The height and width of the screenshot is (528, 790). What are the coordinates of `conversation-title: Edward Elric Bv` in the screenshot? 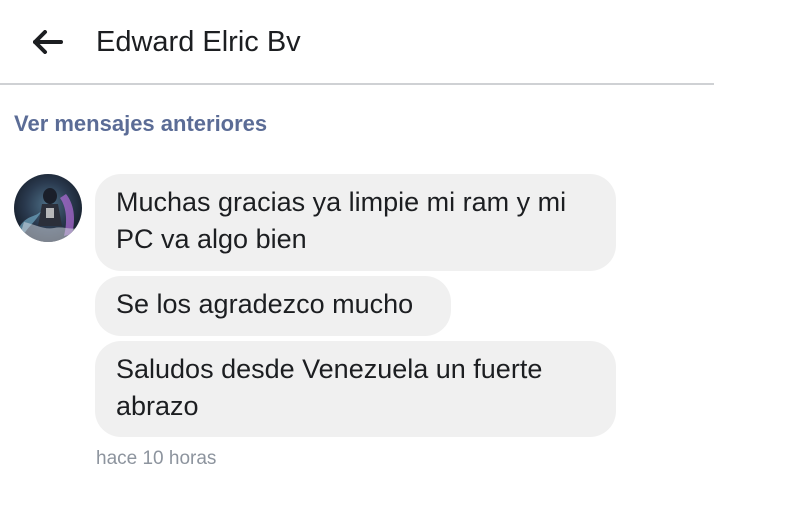 It's located at (198, 42).